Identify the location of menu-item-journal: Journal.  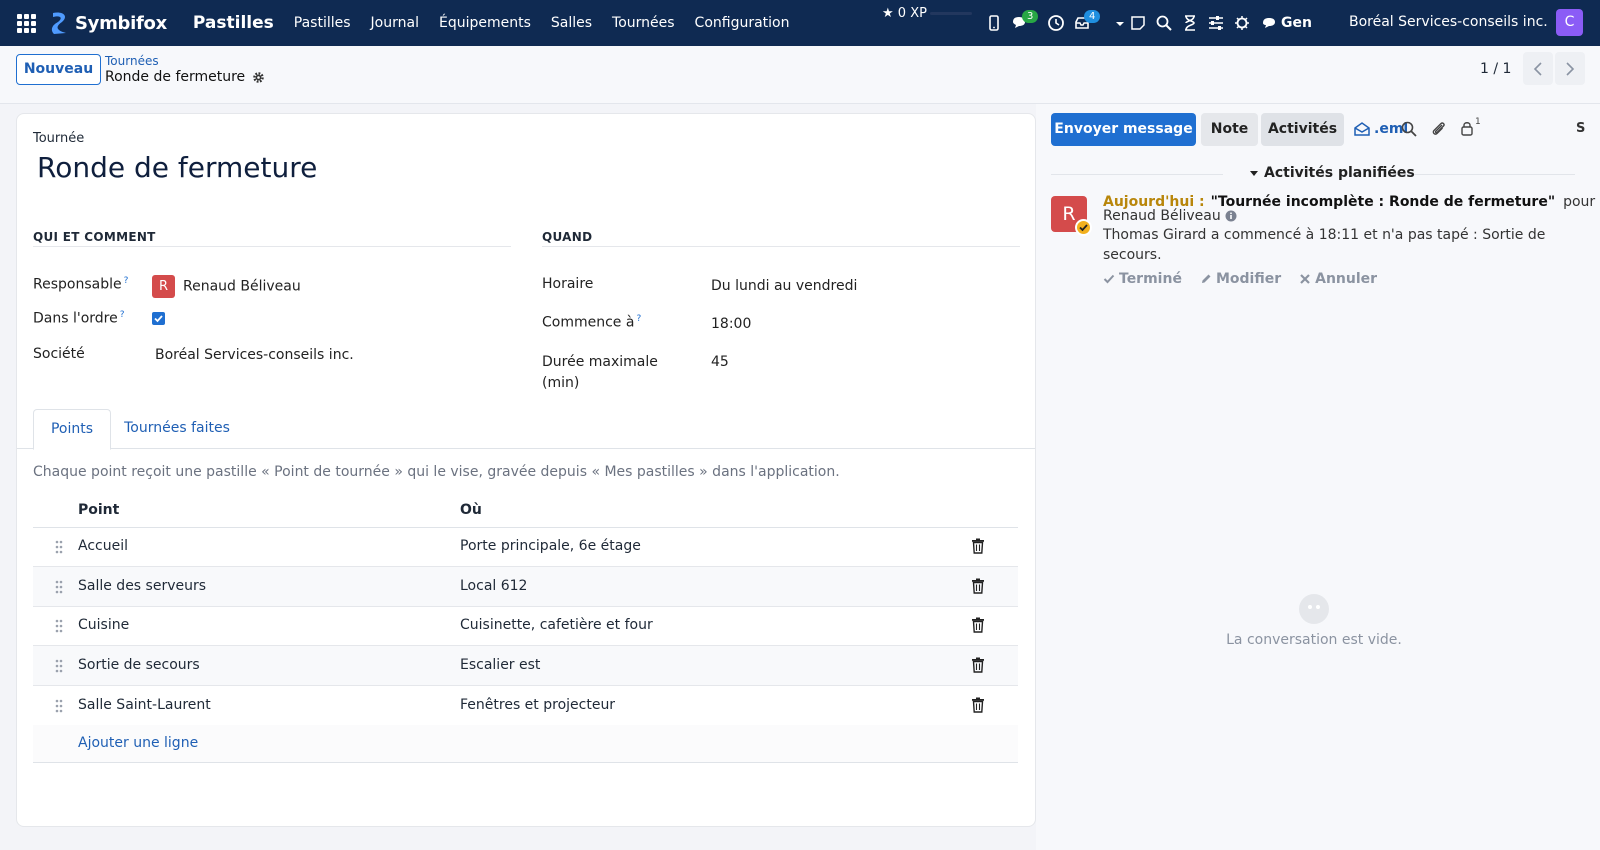
(395, 23).